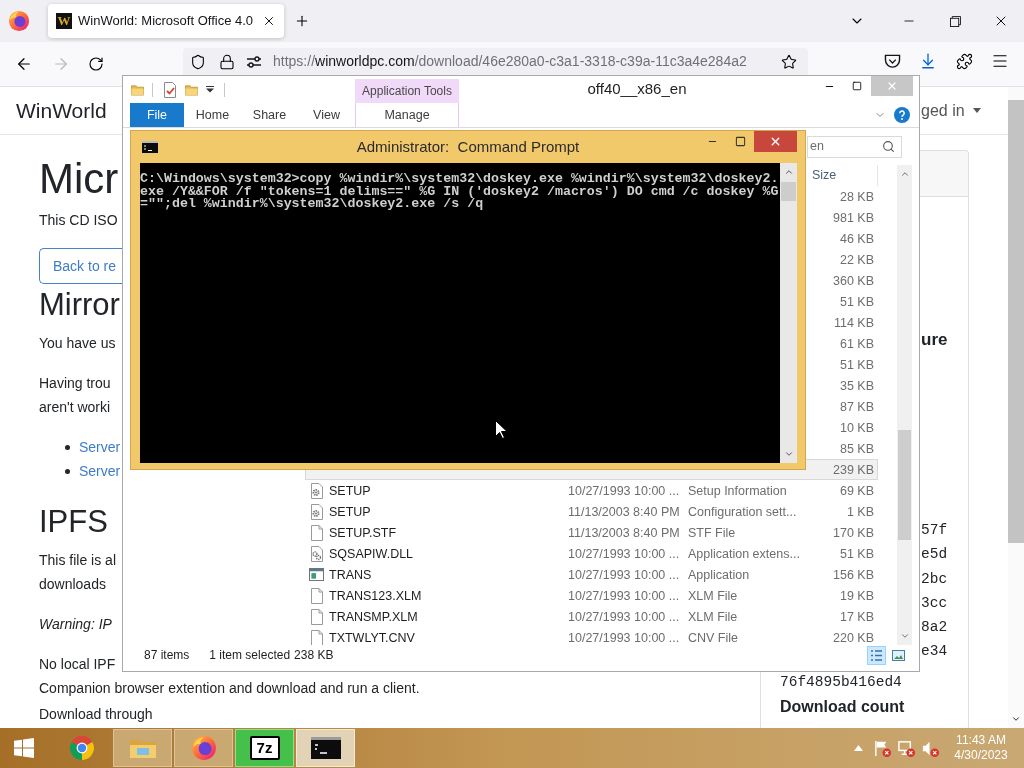  Describe the element at coordinates (254, 61) in the screenshot. I see `sliders-icon` at that location.